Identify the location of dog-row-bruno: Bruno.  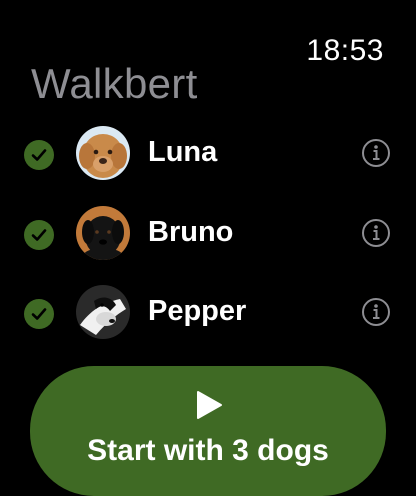
(208, 234).